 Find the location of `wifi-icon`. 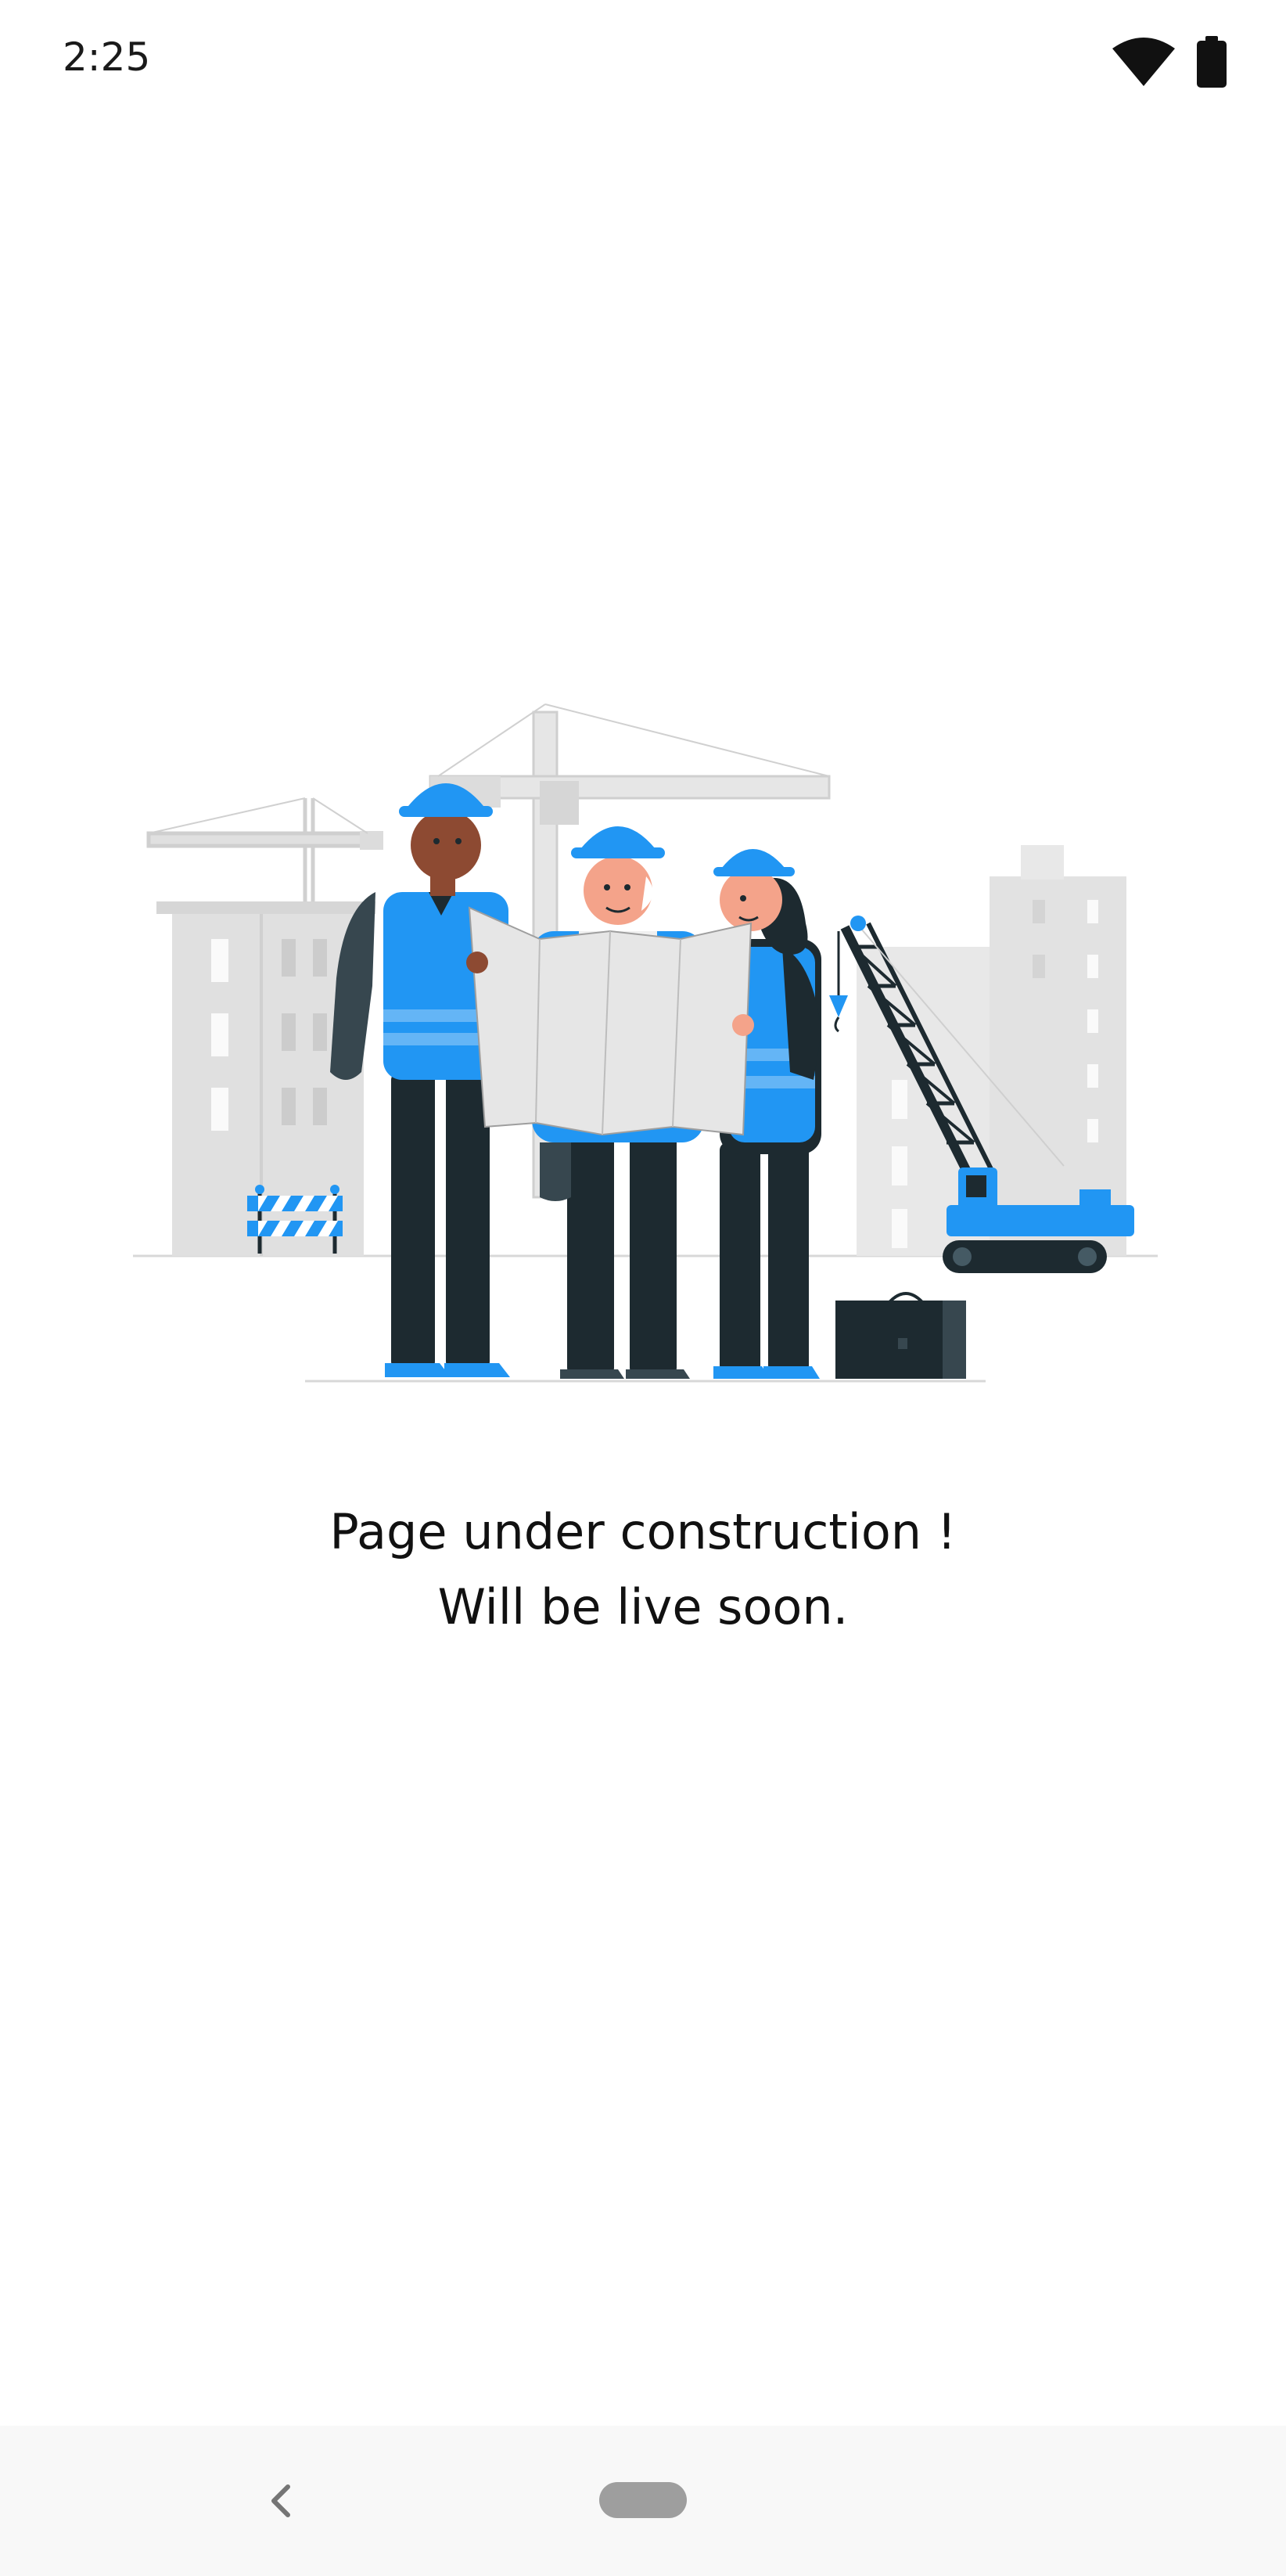

wifi-icon is located at coordinates (1143, 64).